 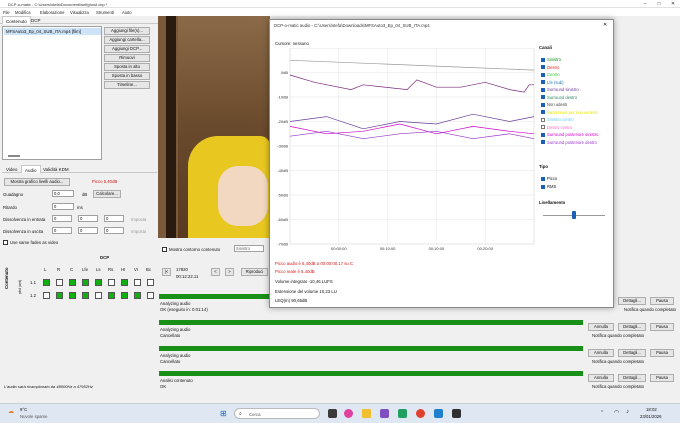 I want to click on channel-item: Surround sinistro, so click(x=560, y=89).